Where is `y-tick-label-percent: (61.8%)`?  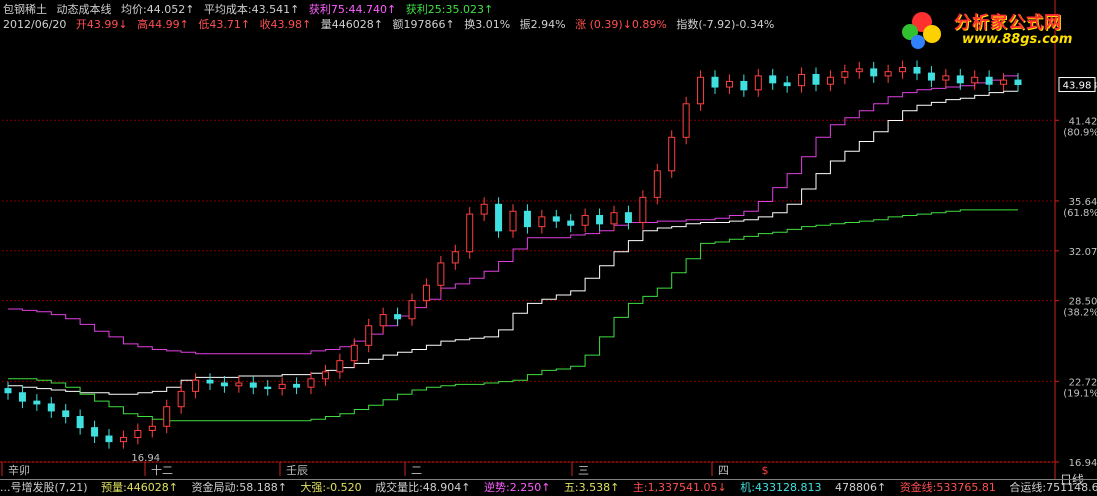 y-tick-label-percent: (61.8%) is located at coordinates (1080, 213).